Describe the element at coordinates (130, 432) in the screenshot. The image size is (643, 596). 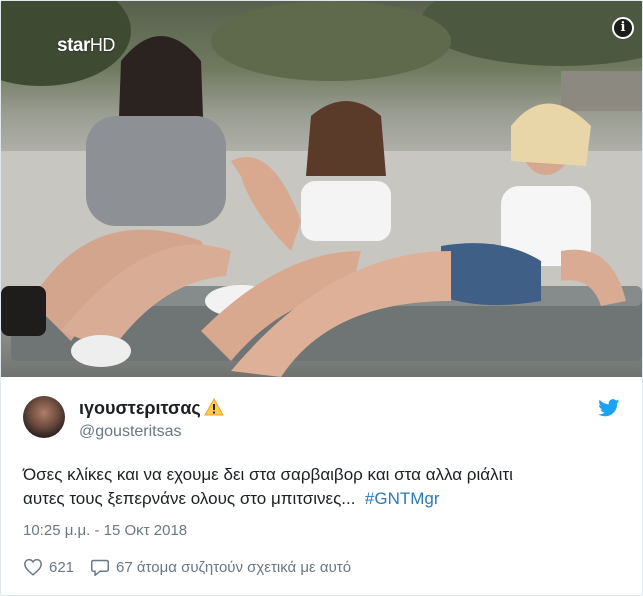
I see `author-handle: @gousteritsas` at that location.